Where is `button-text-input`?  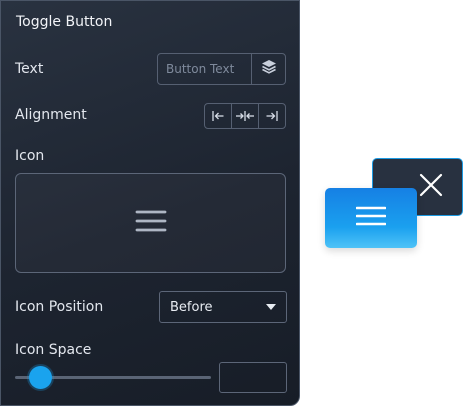 button-text-input is located at coordinates (204, 69).